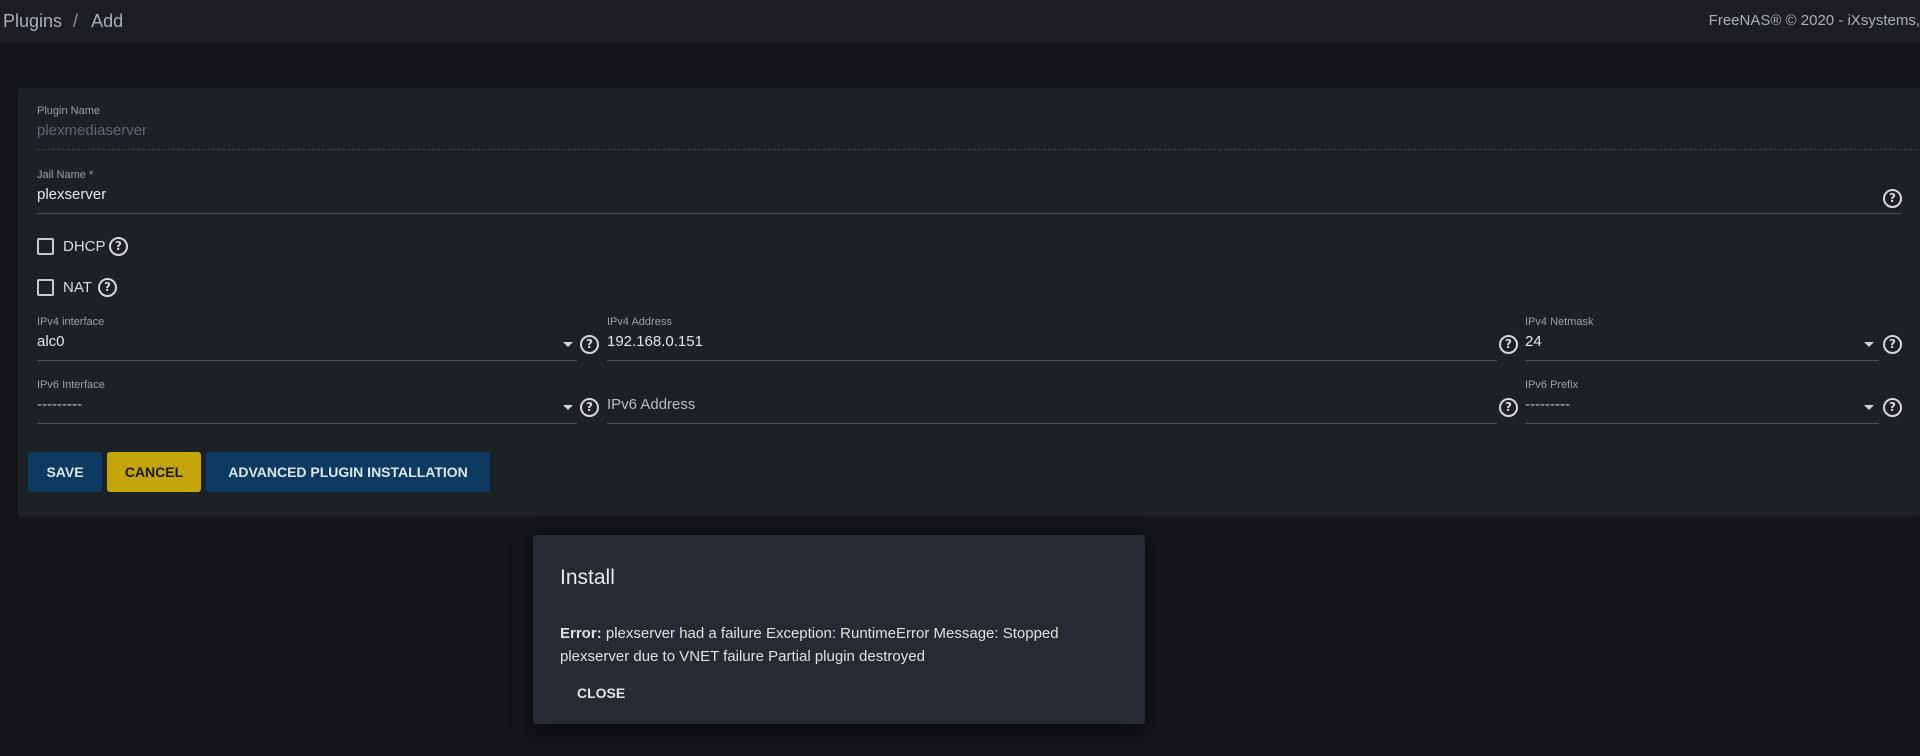 The image size is (1920, 756). I want to click on nat-checkbox, so click(45, 287).